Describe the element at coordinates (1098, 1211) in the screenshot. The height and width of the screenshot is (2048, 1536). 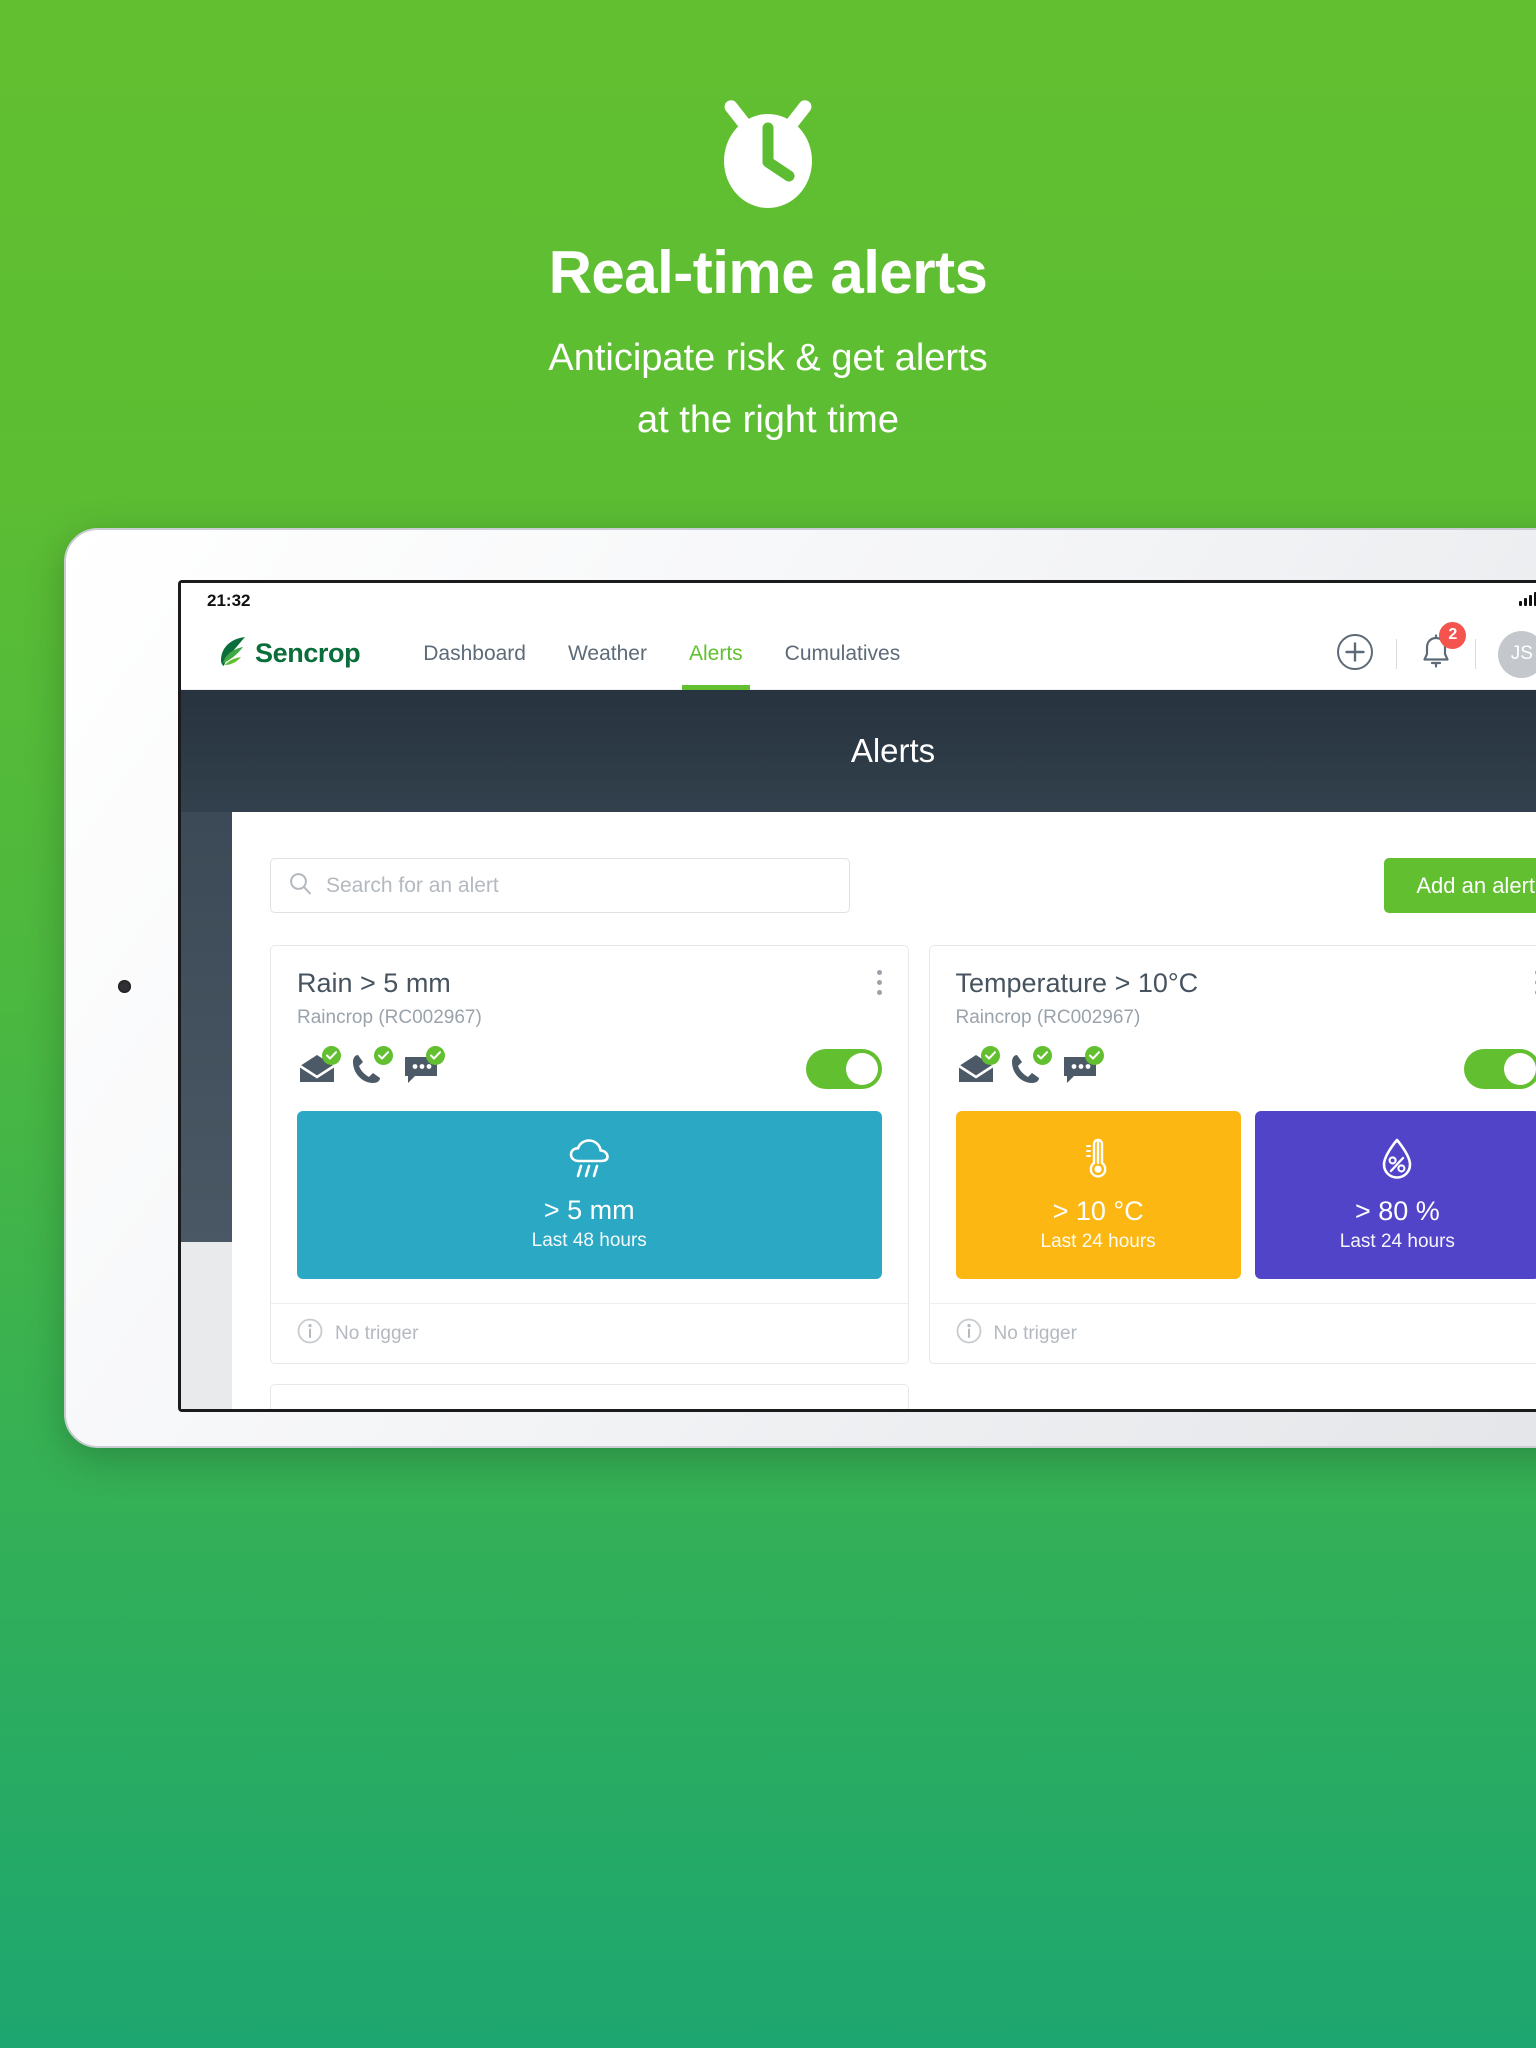
I see `alert-tile-value: > 10 °C` at that location.